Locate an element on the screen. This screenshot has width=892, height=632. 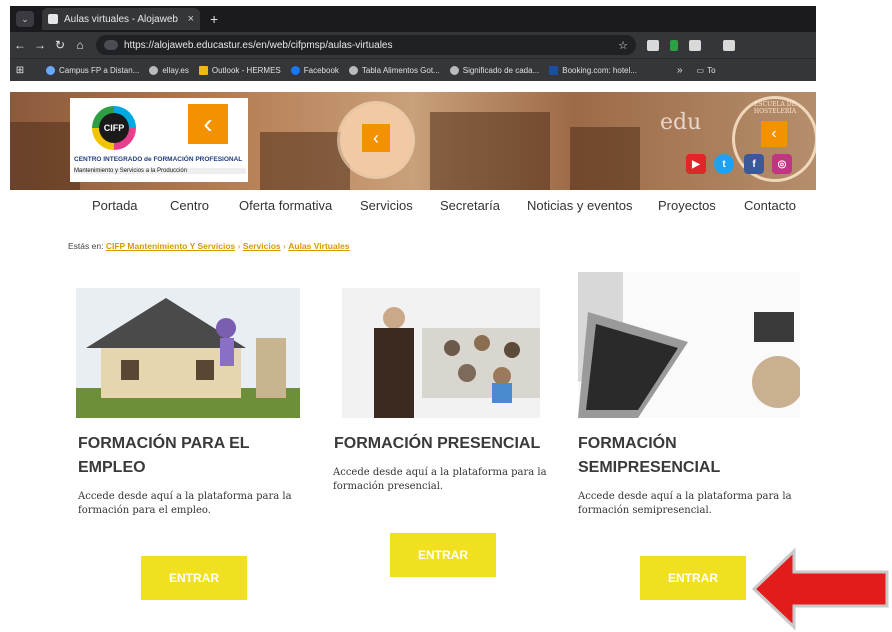
tab-title: Aulas virtuales - Alojaweb is located at coordinates (121, 19).